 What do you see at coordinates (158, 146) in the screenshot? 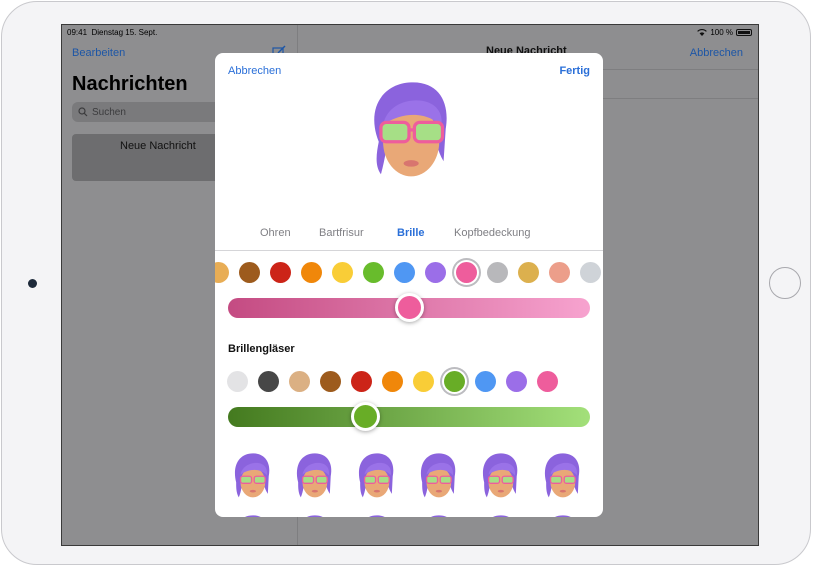
I see `conversation-title: Neue Nachricht` at bounding box center [158, 146].